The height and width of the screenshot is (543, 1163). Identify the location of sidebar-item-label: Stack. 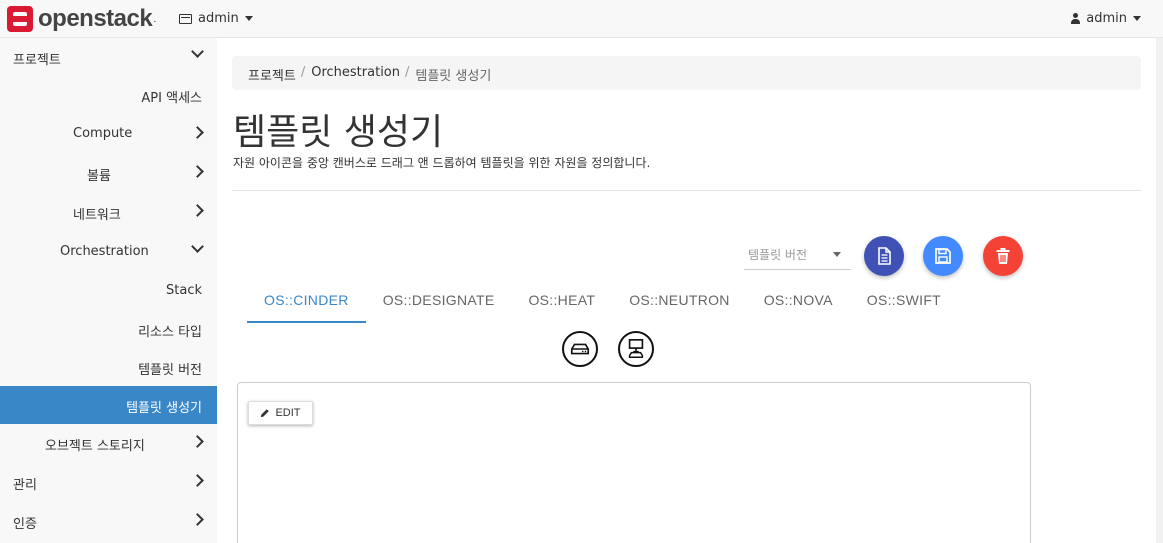
(184, 290).